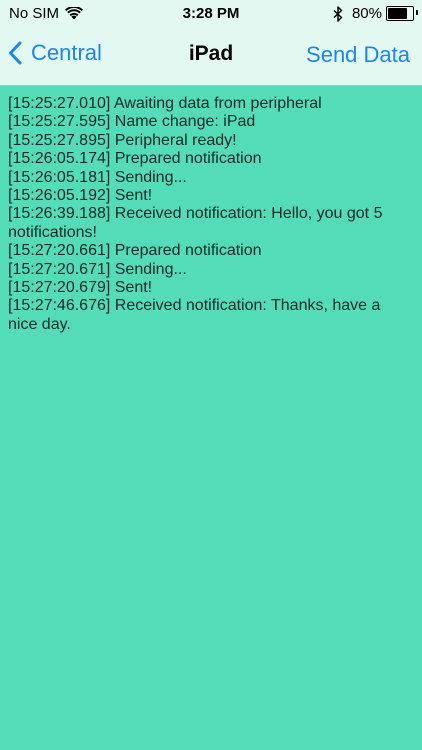 This screenshot has width=422, height=750. Describe the element at coordinates (80, 196) in the screenshot. I see `log-line: [15:26:05.192] Sent!` at that location.